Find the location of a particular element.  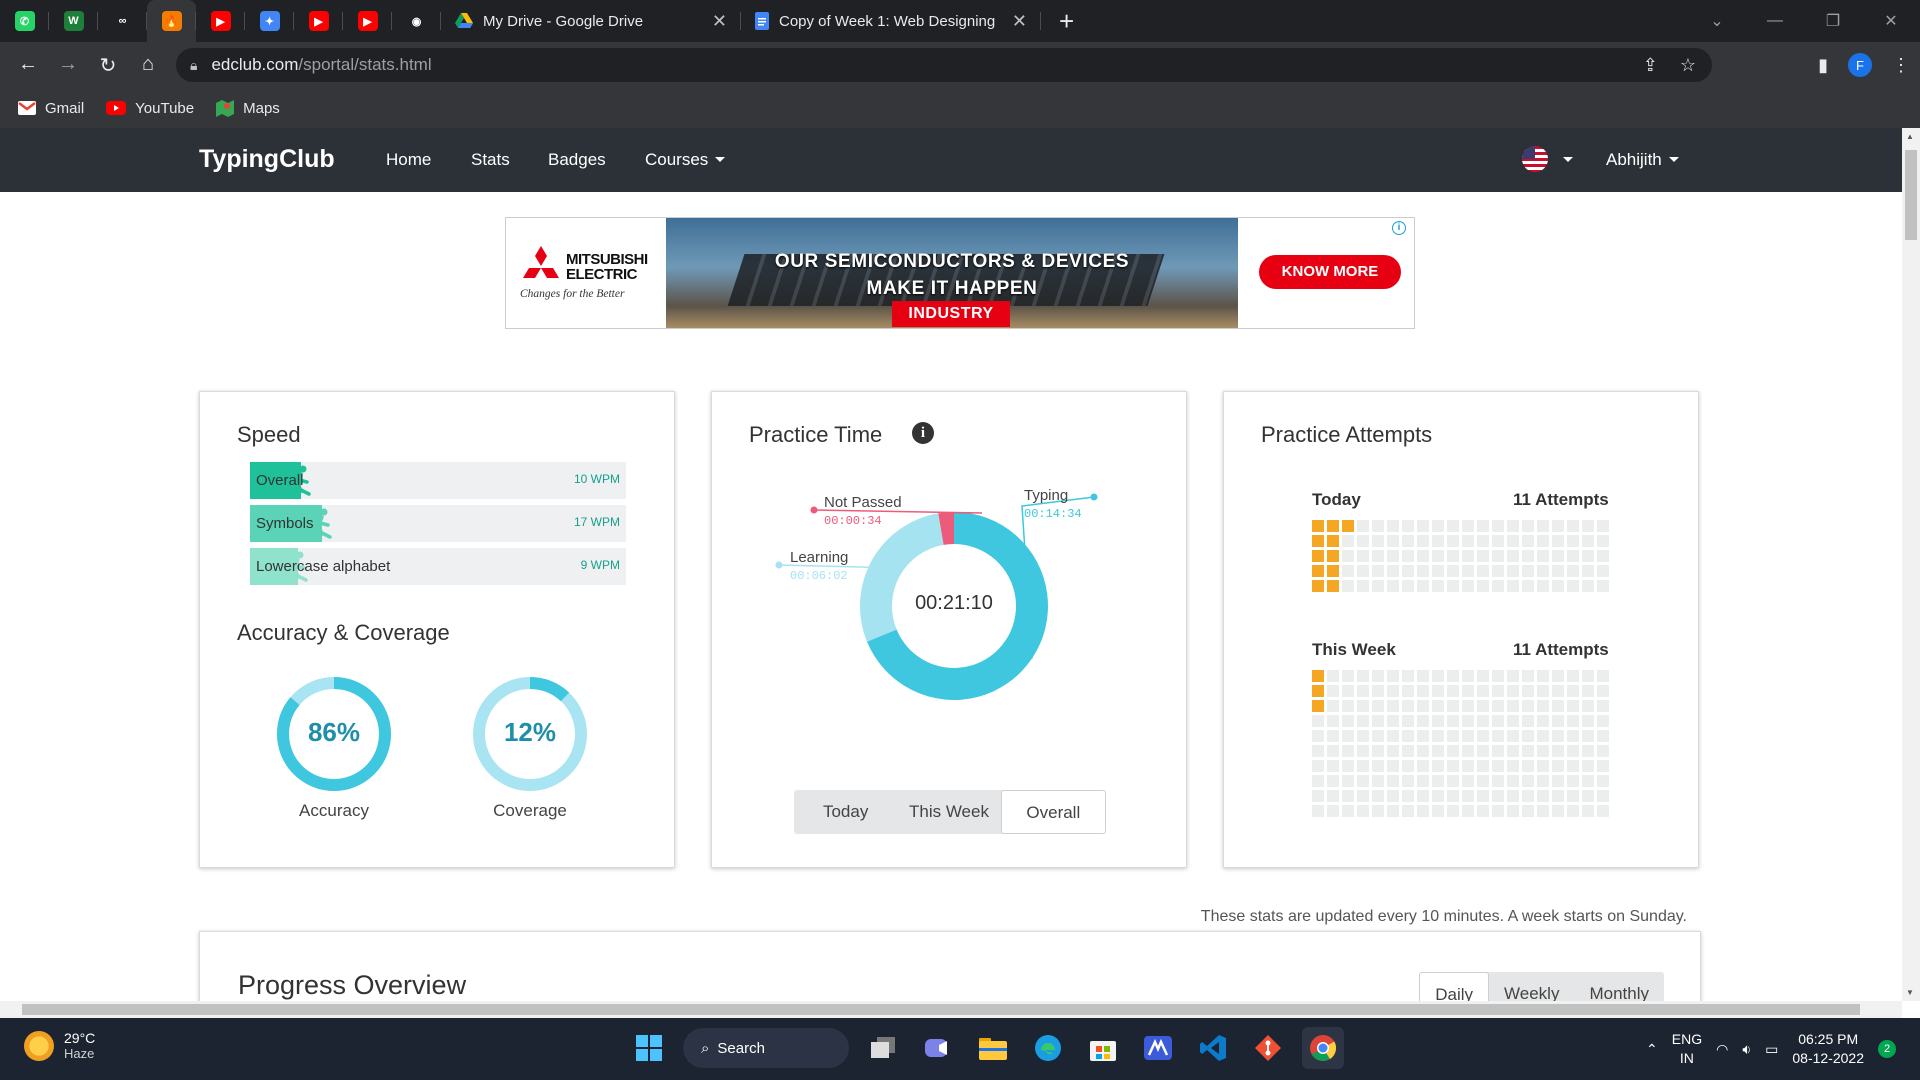

pinned-tab: ◉ is located at coordinates (416, 21).